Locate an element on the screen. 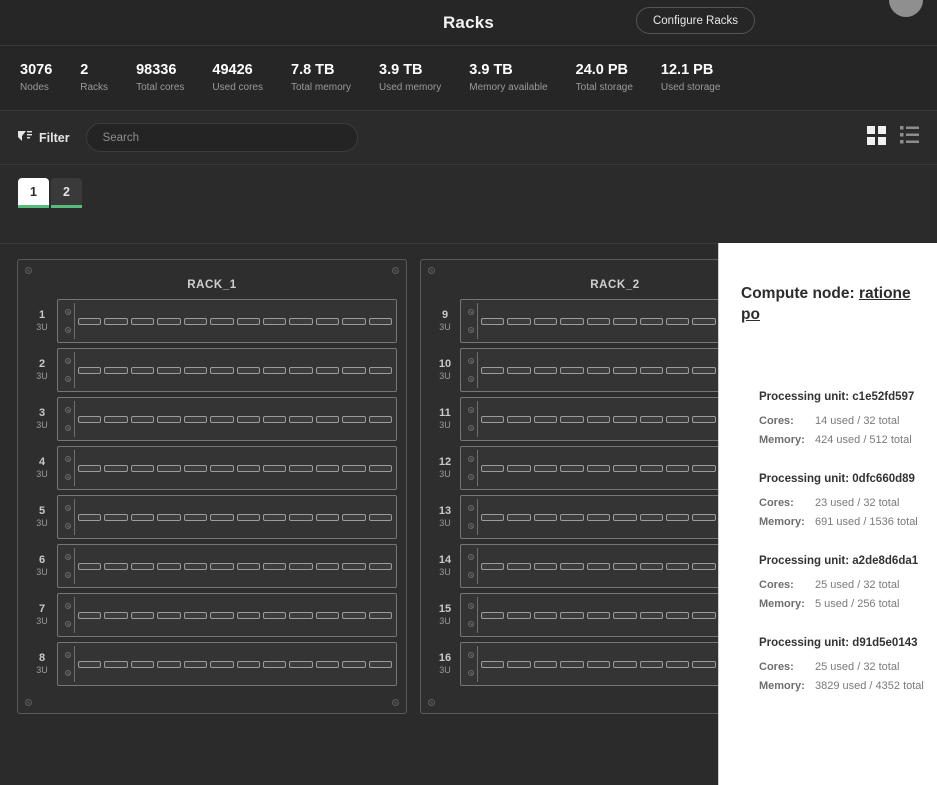 This screenshot has width=937, height=785. grid-view-icon is located at coordinates (876, 137).